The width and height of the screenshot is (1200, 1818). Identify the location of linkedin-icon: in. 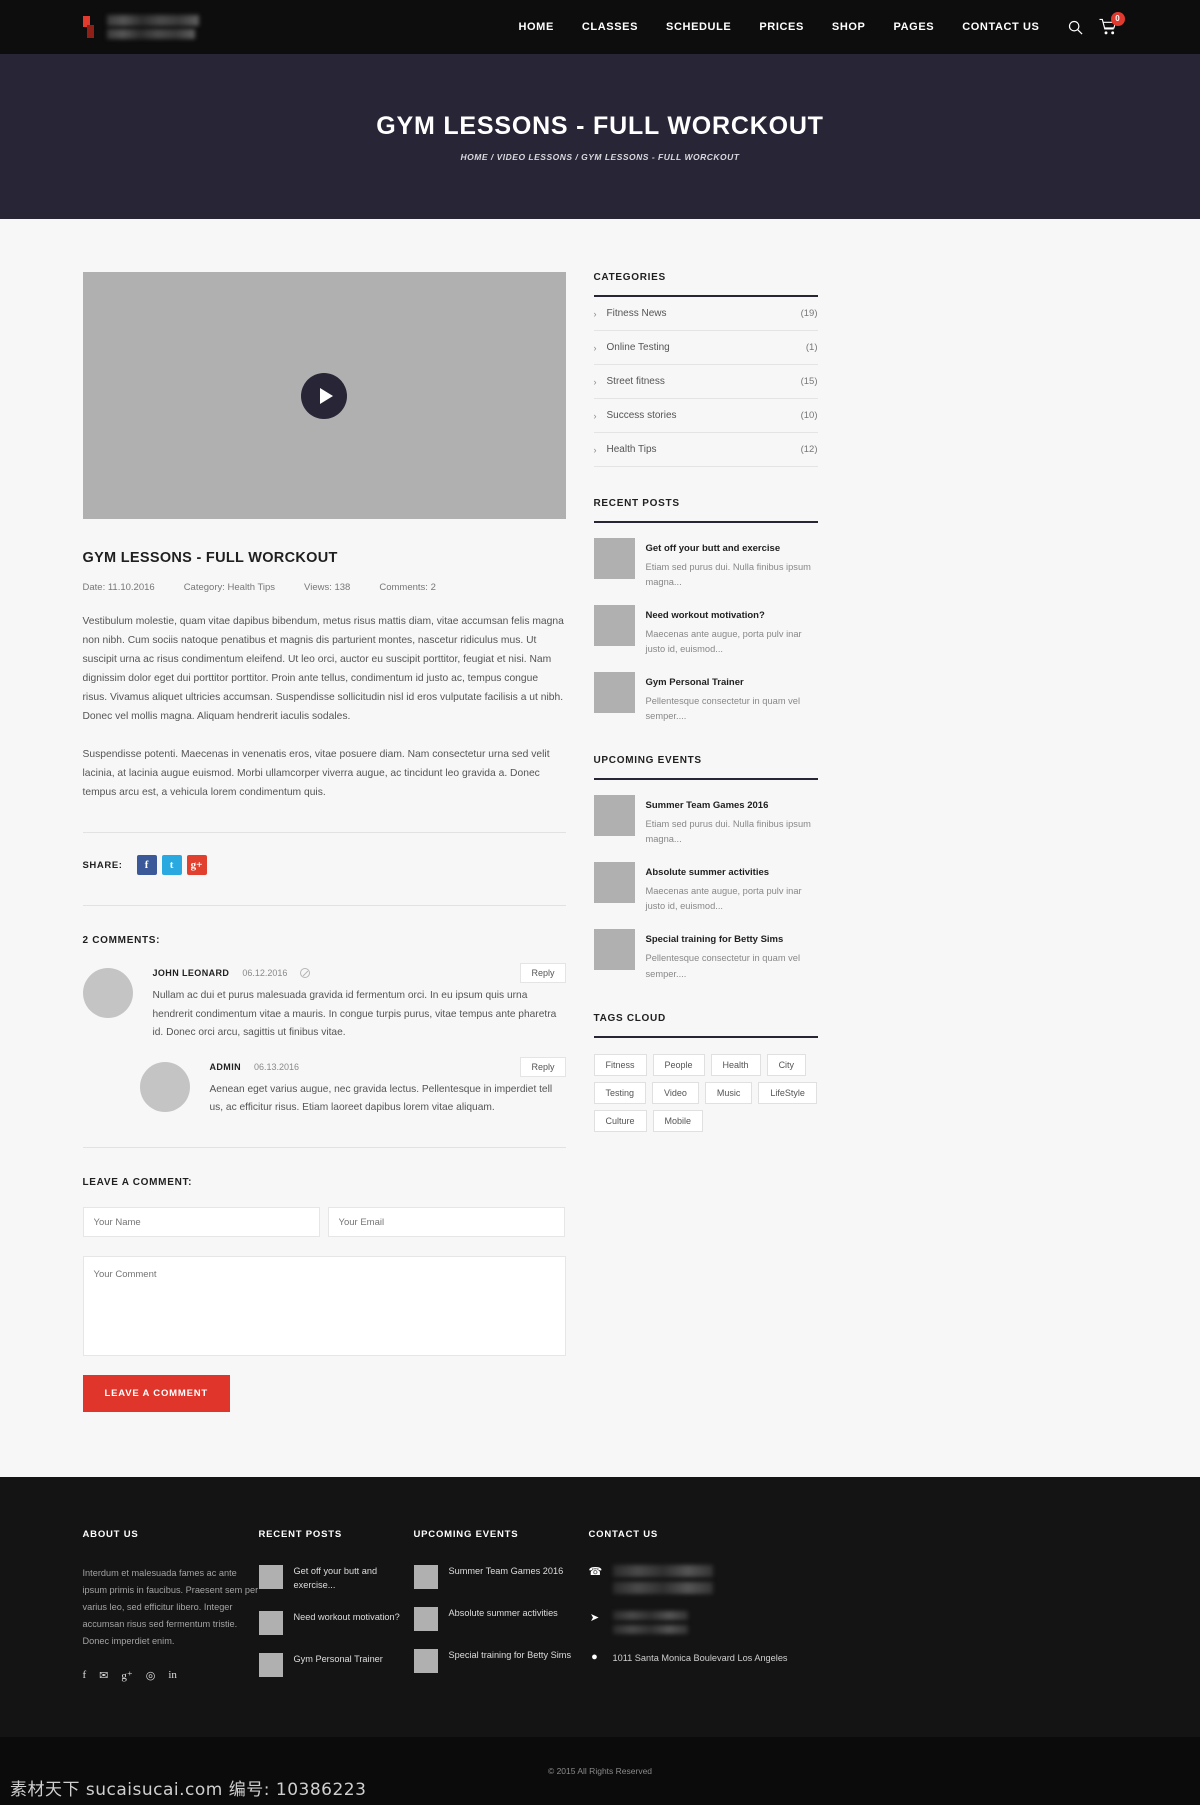
(172, 1675).